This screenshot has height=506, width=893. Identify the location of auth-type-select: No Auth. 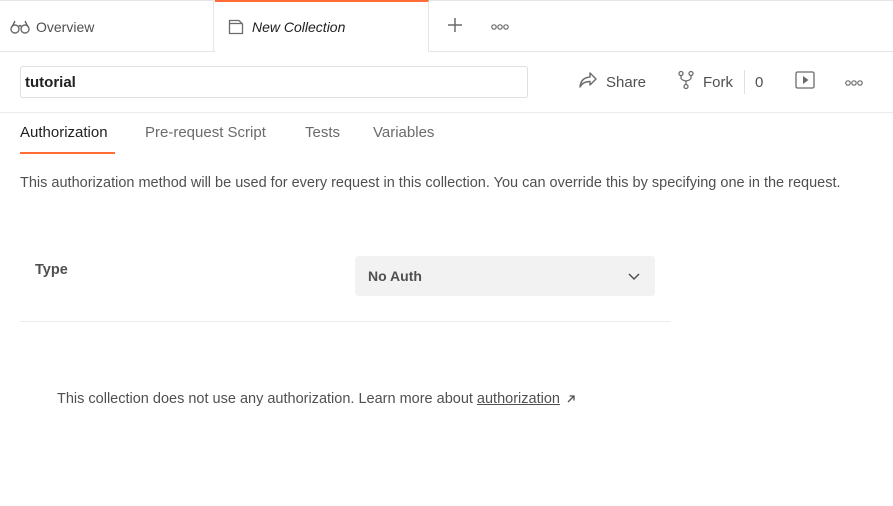
(505, 276).